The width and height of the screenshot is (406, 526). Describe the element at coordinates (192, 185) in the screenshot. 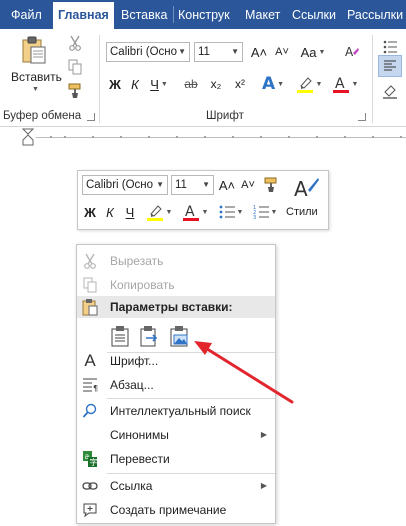

I see `mini-font-size-combo: 11 ▼` at that location.